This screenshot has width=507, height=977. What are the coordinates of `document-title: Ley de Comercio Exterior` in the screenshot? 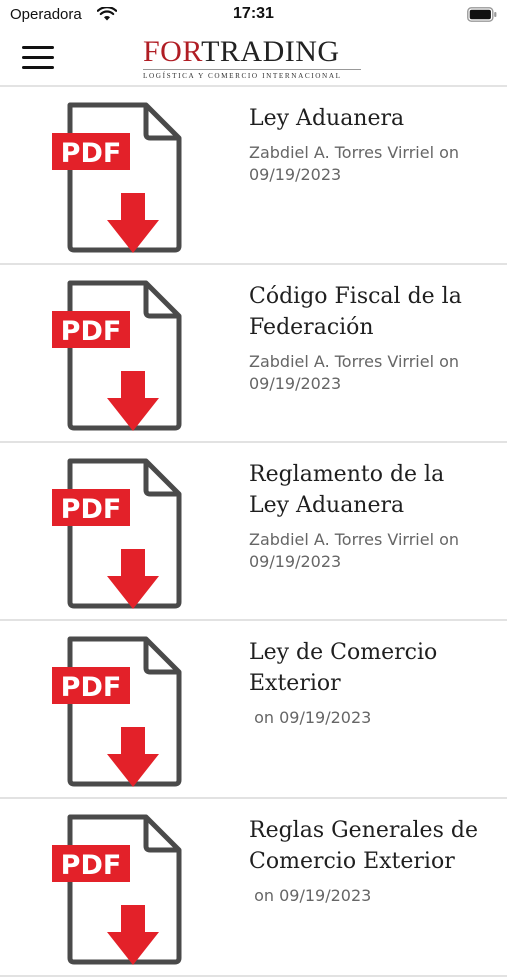 It's located at (369, 668).